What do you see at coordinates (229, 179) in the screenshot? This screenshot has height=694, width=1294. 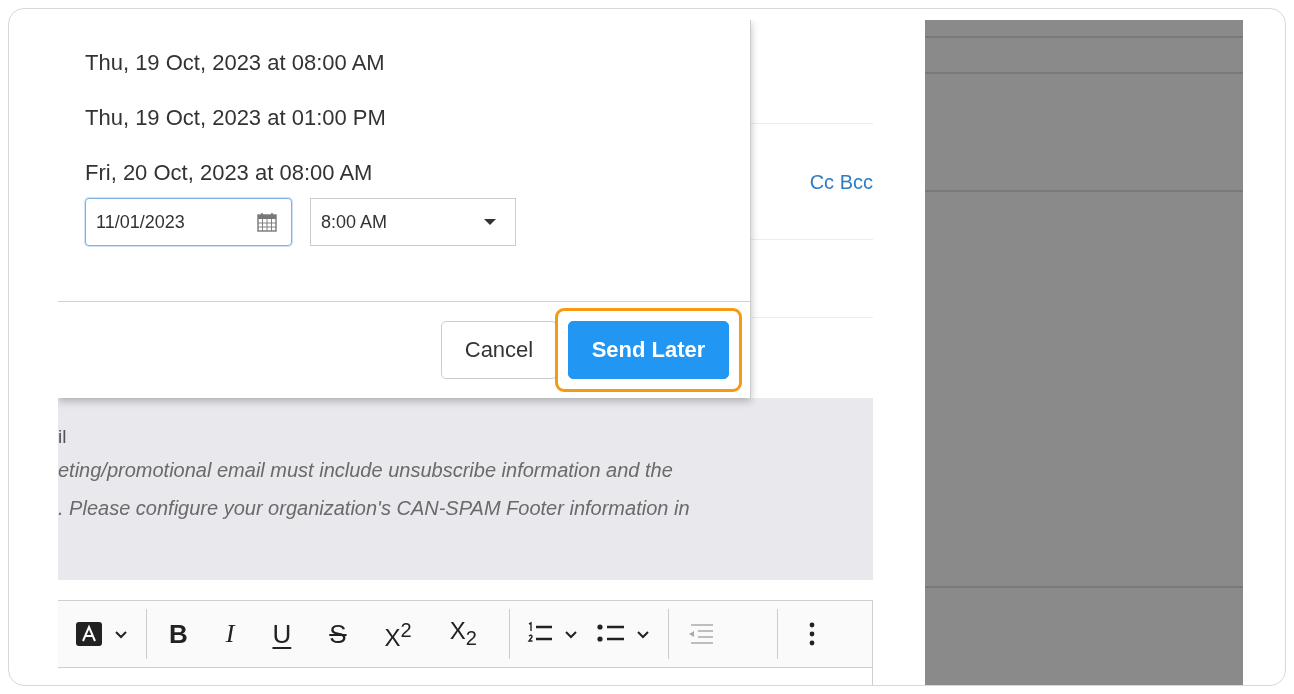 I see `schedule-option: Fri, 20 Oct, 2023 at 08:00 AM` at bounding box center [229, 179].